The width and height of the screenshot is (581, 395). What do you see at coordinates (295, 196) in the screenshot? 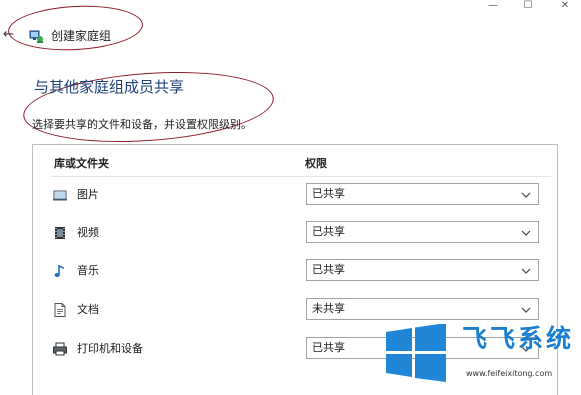
I see `table-row-pictures: 图片 已共享` at bounding box center [295, 196].